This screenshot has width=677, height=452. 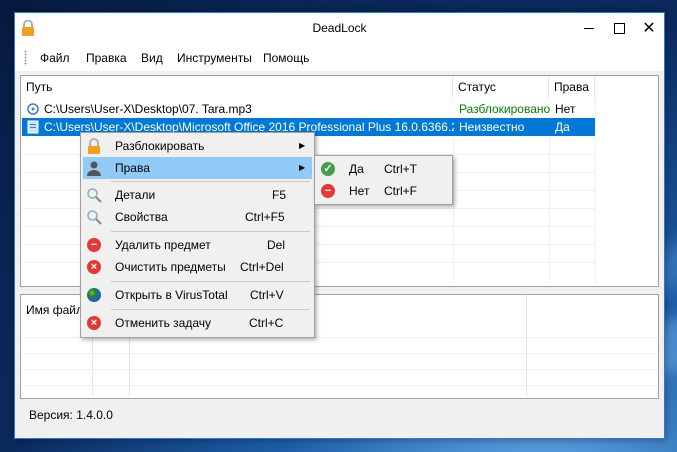 What do you see at coordinates (400, 191) in the screenshot?
I see `shortcut-label: Ctrl+F` at bounding box center [400, 191].